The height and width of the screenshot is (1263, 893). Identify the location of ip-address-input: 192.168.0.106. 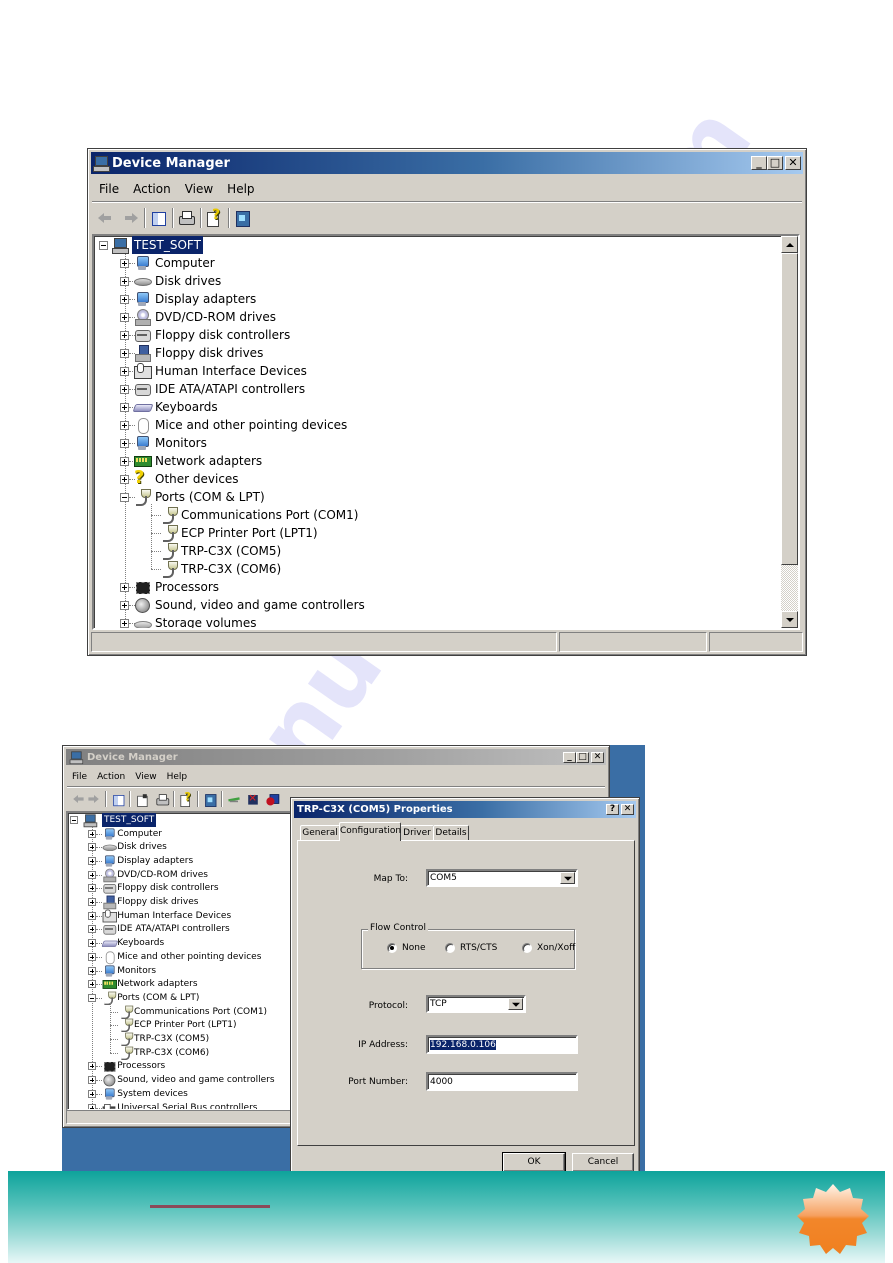
(502, 1044).